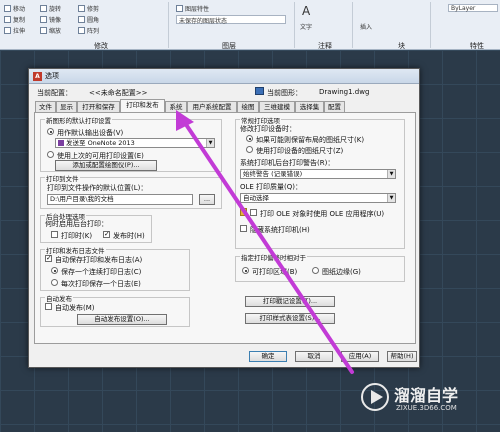  Describe the element at coordinates (426, 408) in the screenshot. I see `watermark-url: ZIXUE.3D66.COM` at that location.